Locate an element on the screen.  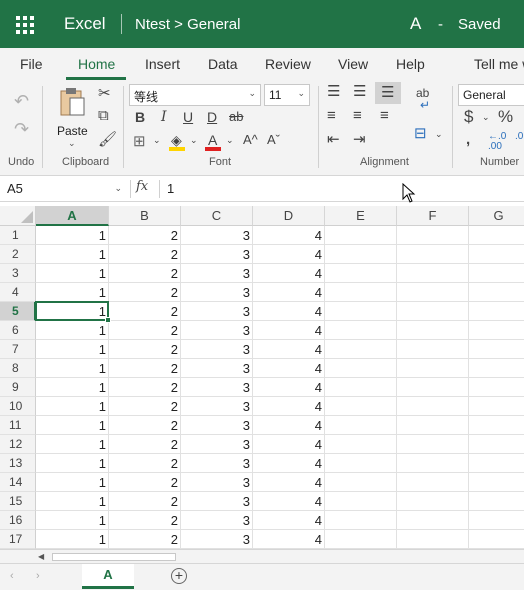
cell-f17 is located at coordinates (433, 539).